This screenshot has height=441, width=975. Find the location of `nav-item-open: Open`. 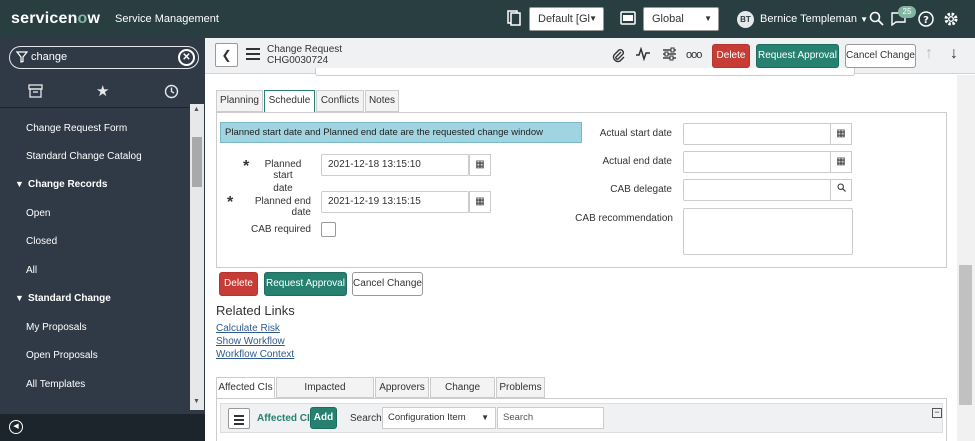

nav-item-open: Open is located at coordinates (95, 213).